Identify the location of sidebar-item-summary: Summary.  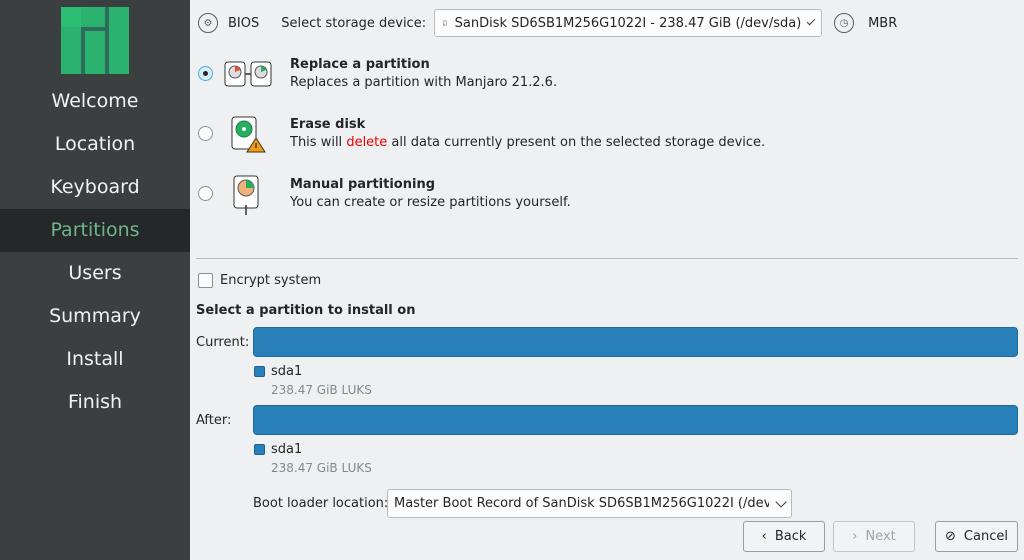
(95, 316).